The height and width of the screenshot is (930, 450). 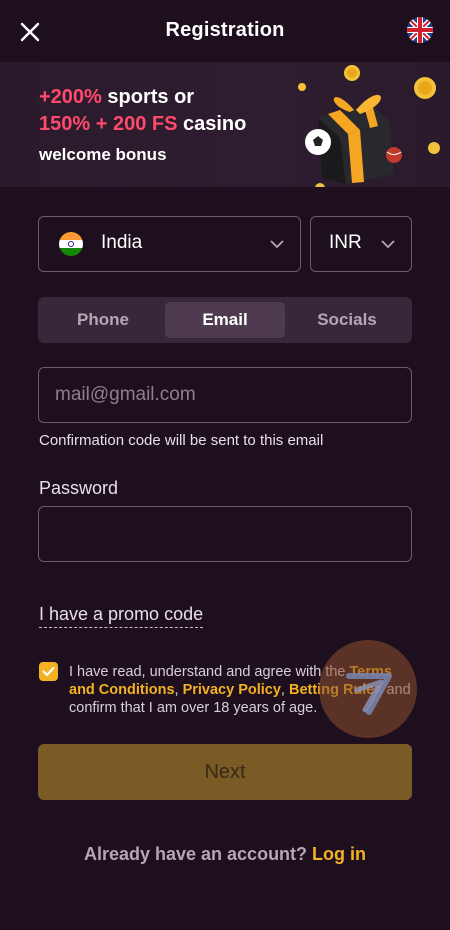 What do you see at coordinates (225, 534) in the screenshot?
I see `password-field` at bounding box center [225, 534].